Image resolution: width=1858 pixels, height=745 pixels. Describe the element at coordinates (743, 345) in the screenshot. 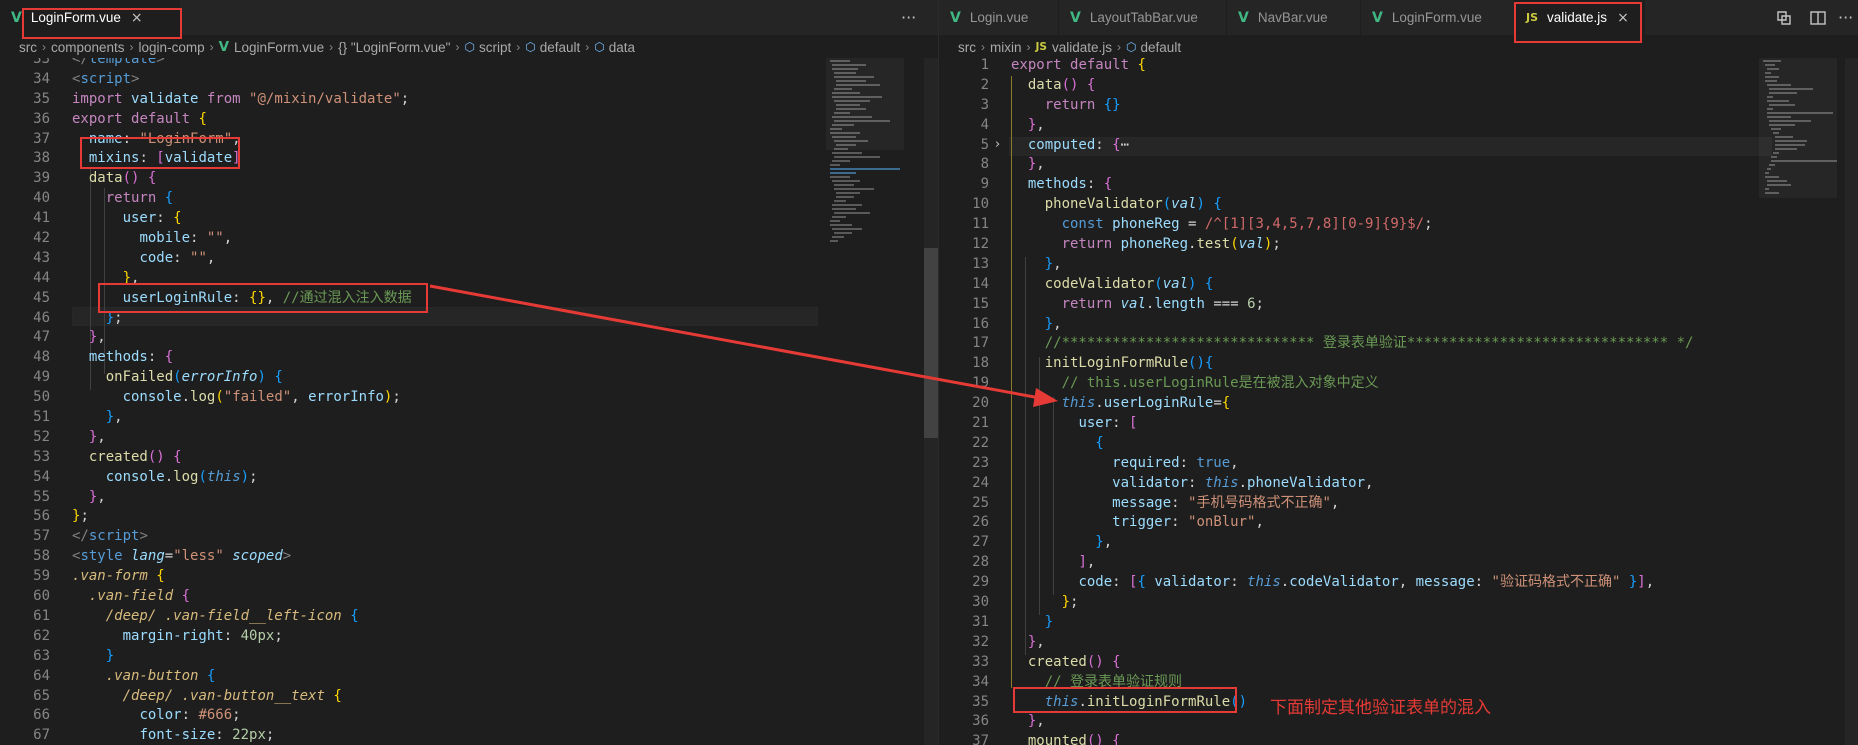

I see `annotation-arrow` at that location.